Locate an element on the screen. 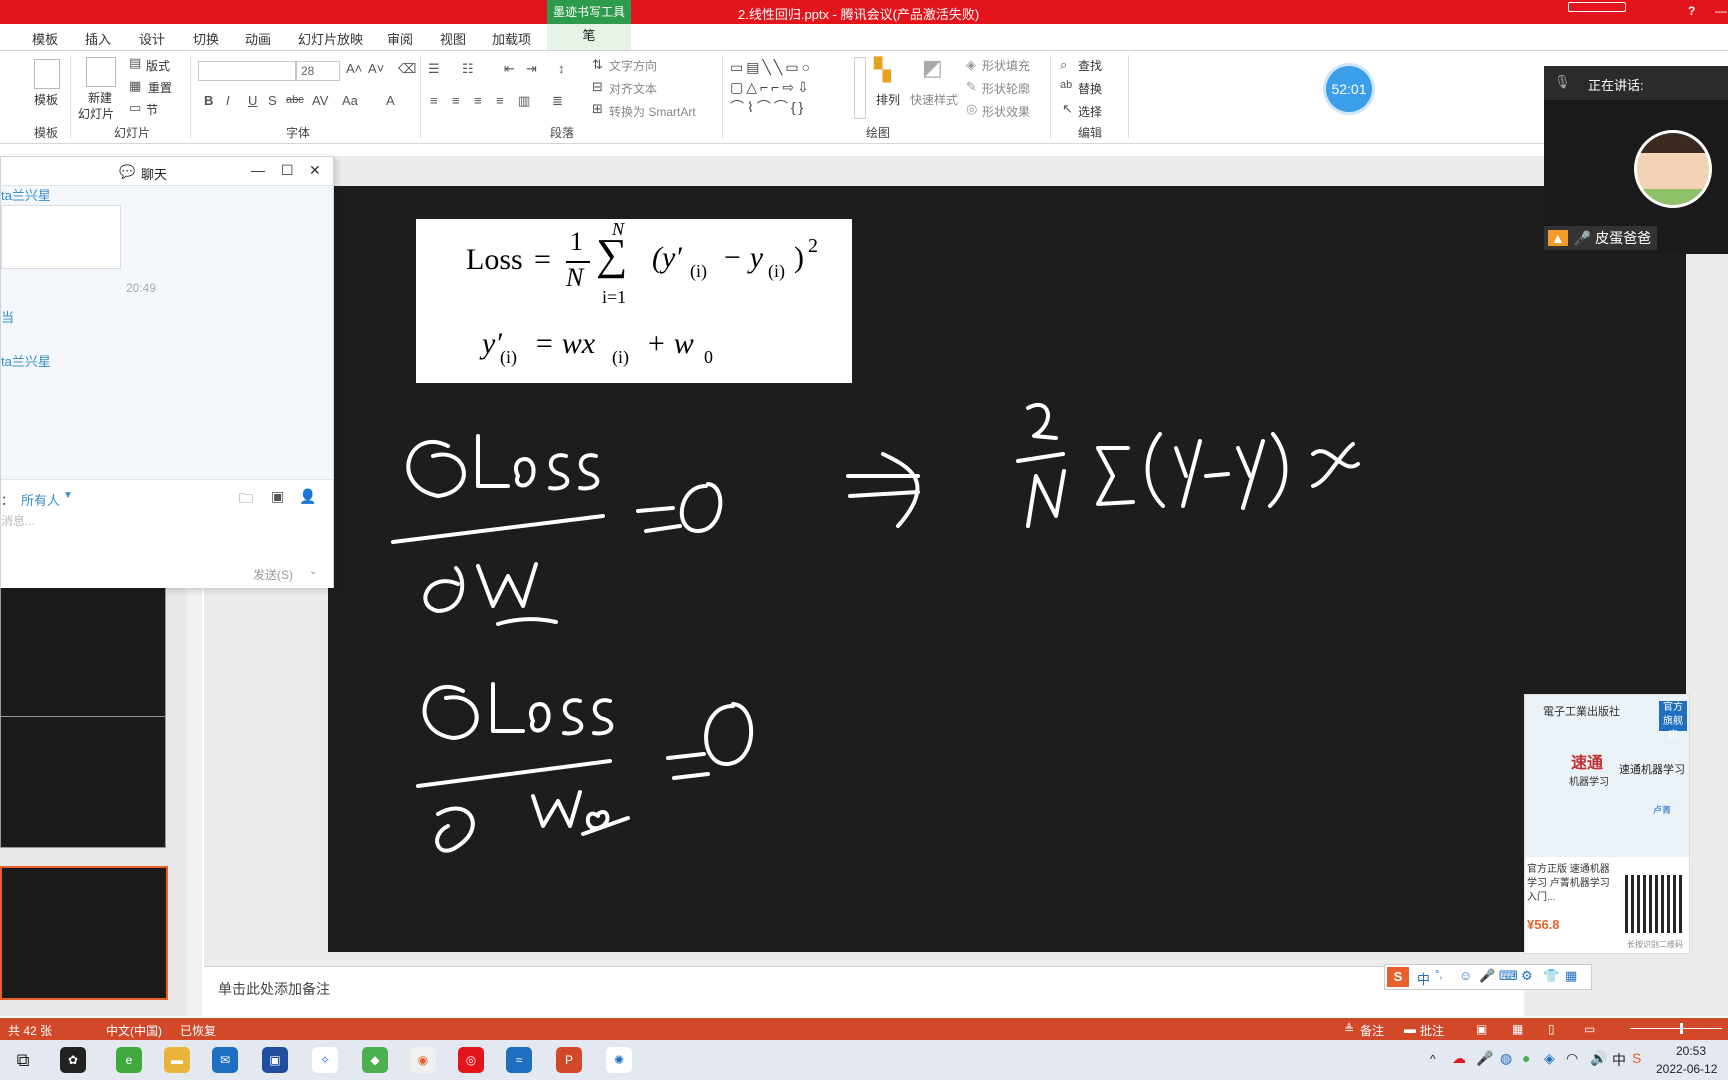  app-icon: ◉ is located at coordinates (423, 1060).